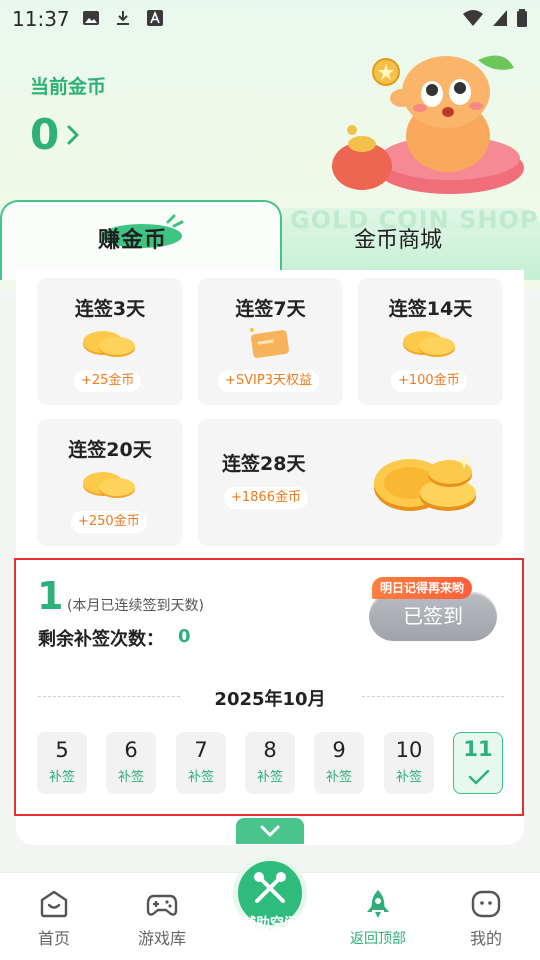  I want to click on nav-games-label: 游戏库, so click(161, 938).